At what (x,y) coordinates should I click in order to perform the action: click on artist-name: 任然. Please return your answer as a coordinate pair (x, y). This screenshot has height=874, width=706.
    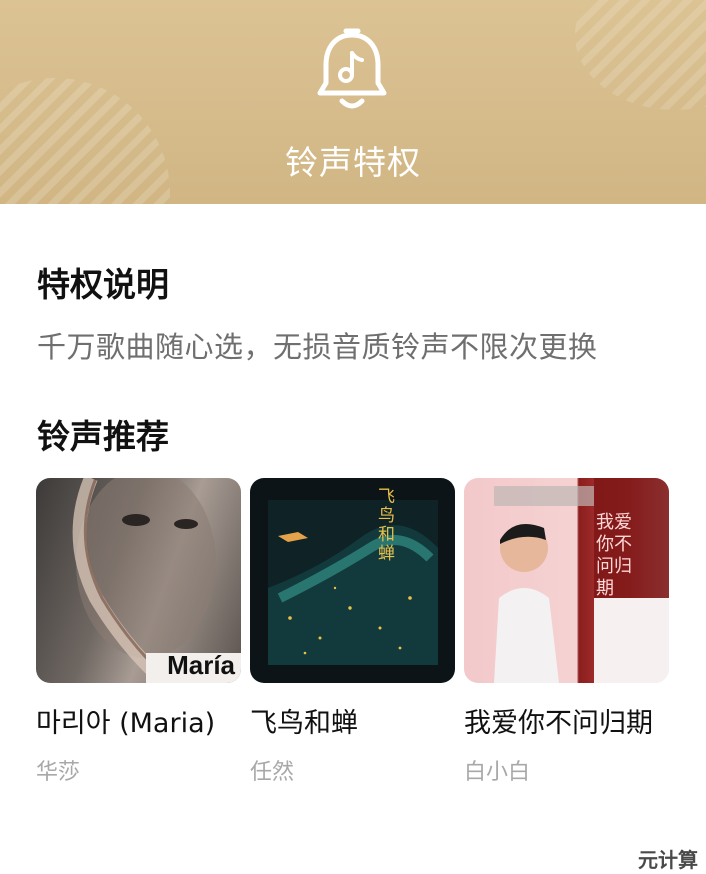
    Looking at the image, I should click on (272, 772).